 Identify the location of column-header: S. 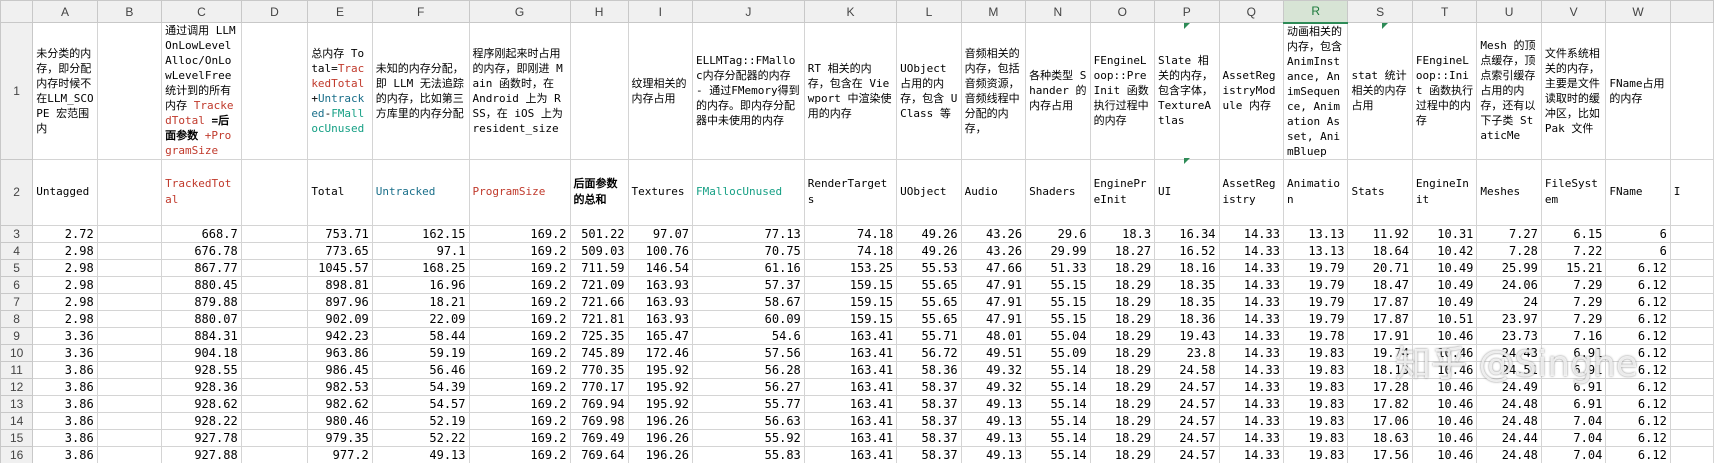
(1380, 11).